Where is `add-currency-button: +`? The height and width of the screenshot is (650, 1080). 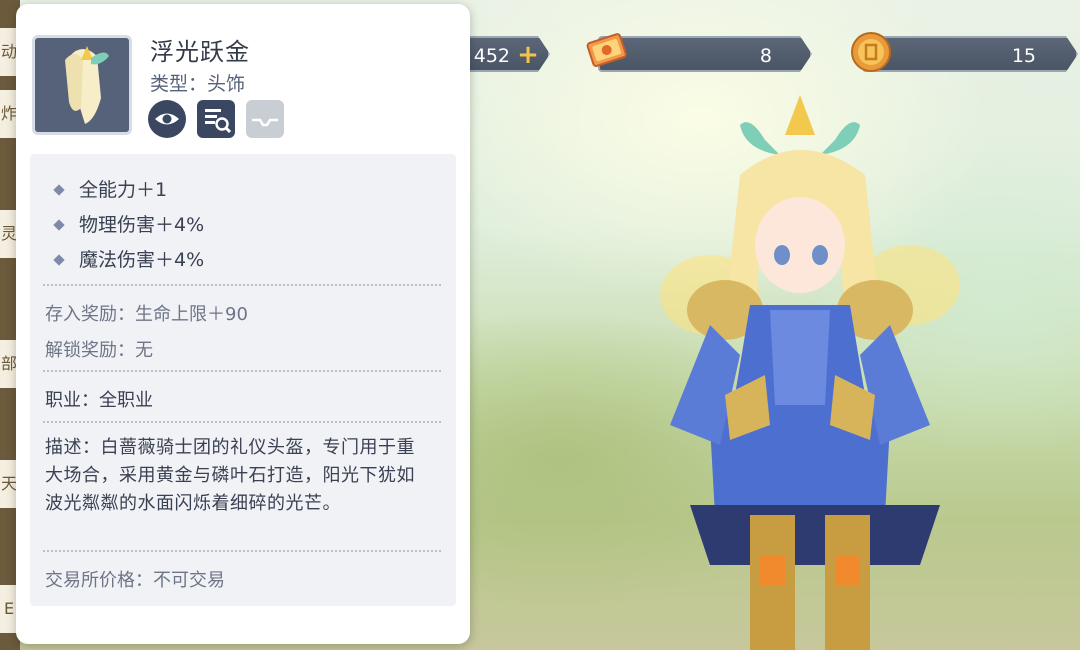
add-currency-button: + is located at coordinates (528, 55).